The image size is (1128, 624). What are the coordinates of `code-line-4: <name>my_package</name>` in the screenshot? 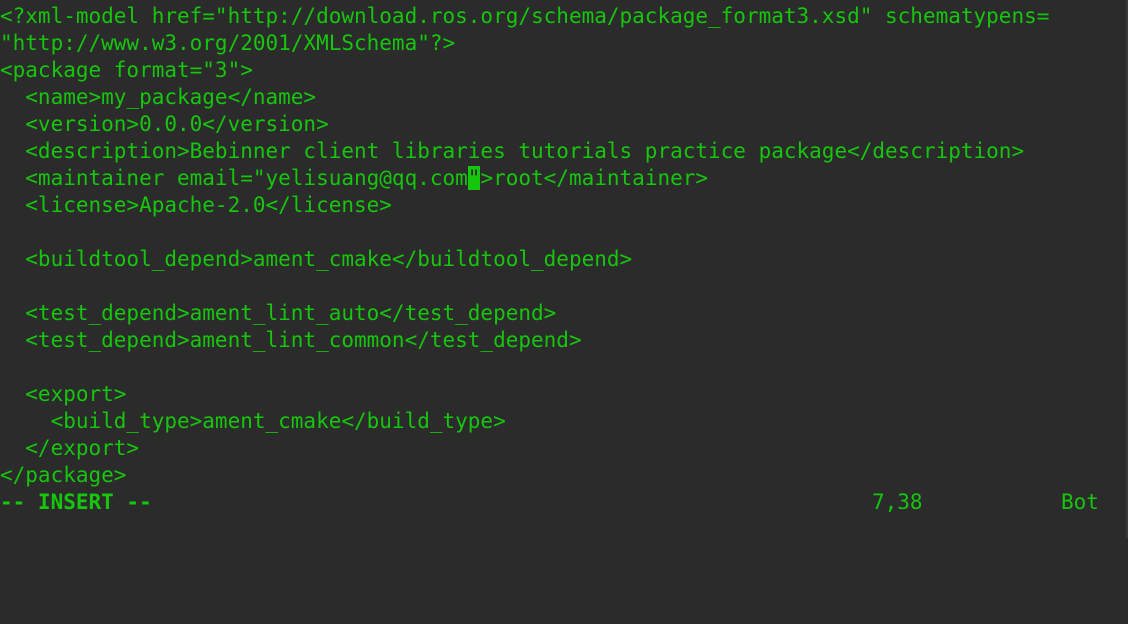 It's located at (563, 97).